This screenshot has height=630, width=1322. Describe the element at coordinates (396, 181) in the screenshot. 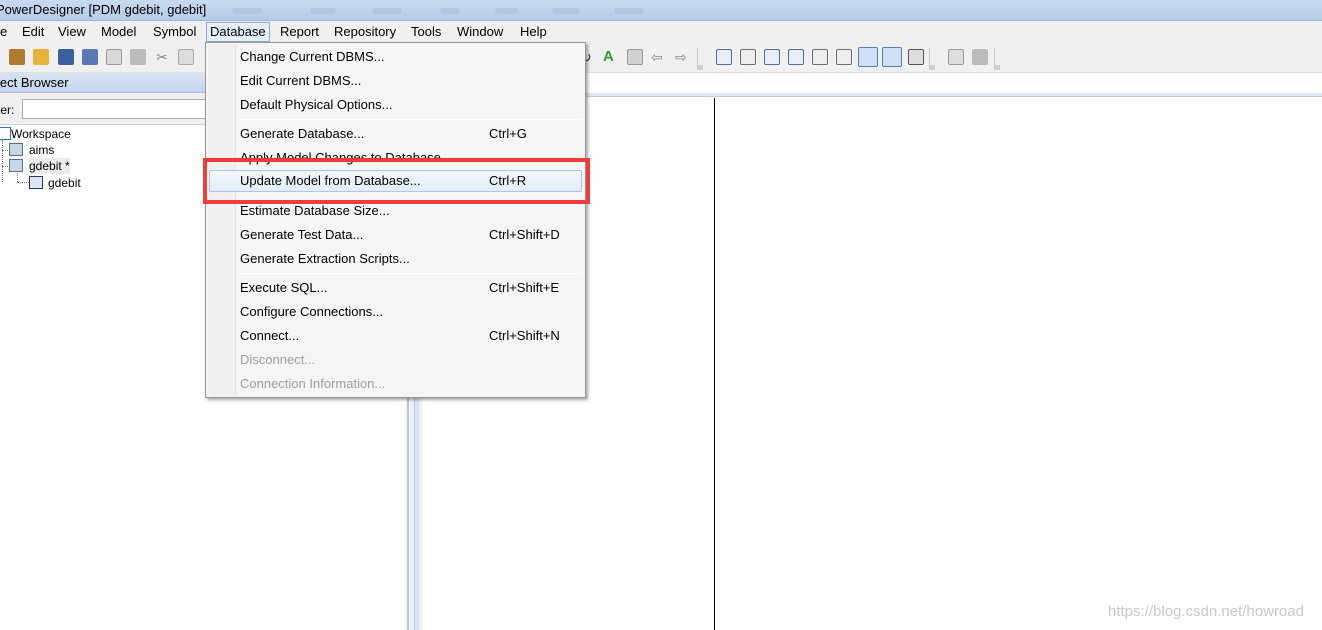

I see `annotation-highlight-box` at that location.